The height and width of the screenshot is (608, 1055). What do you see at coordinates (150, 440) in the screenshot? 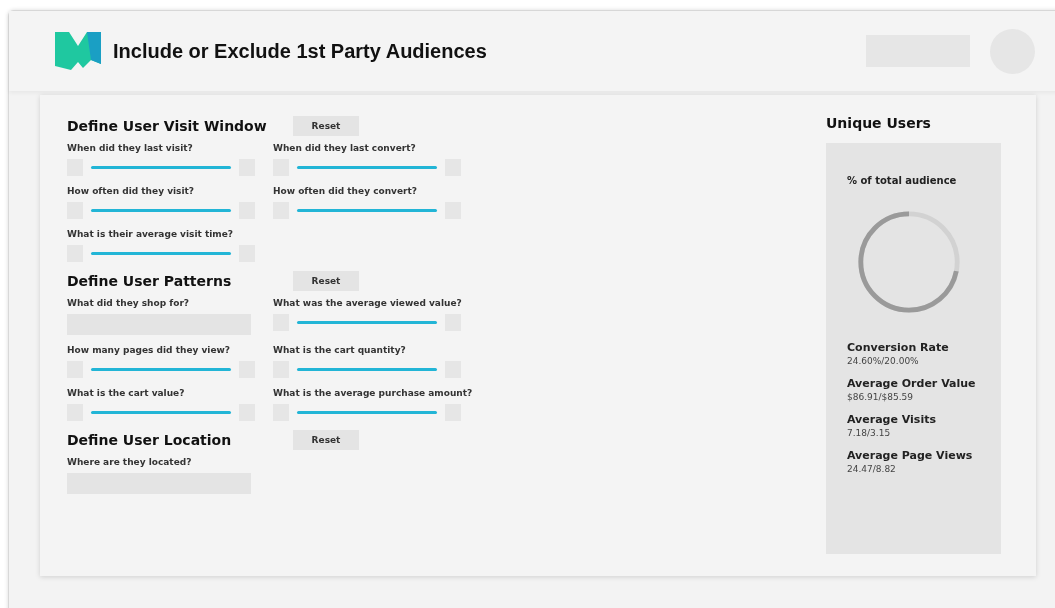
I see `section-title: Define User Location` at bounding box center [150, 440].